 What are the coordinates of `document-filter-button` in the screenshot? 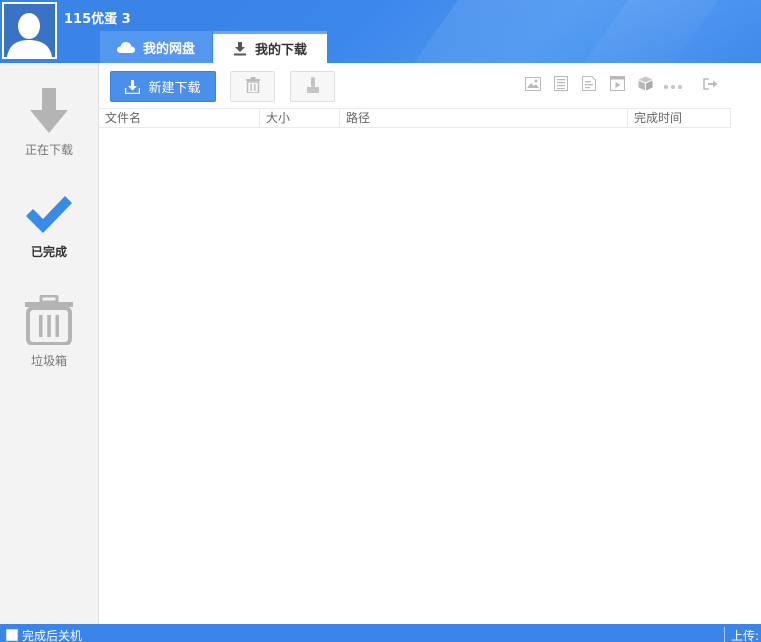 It's located at (561, 85).